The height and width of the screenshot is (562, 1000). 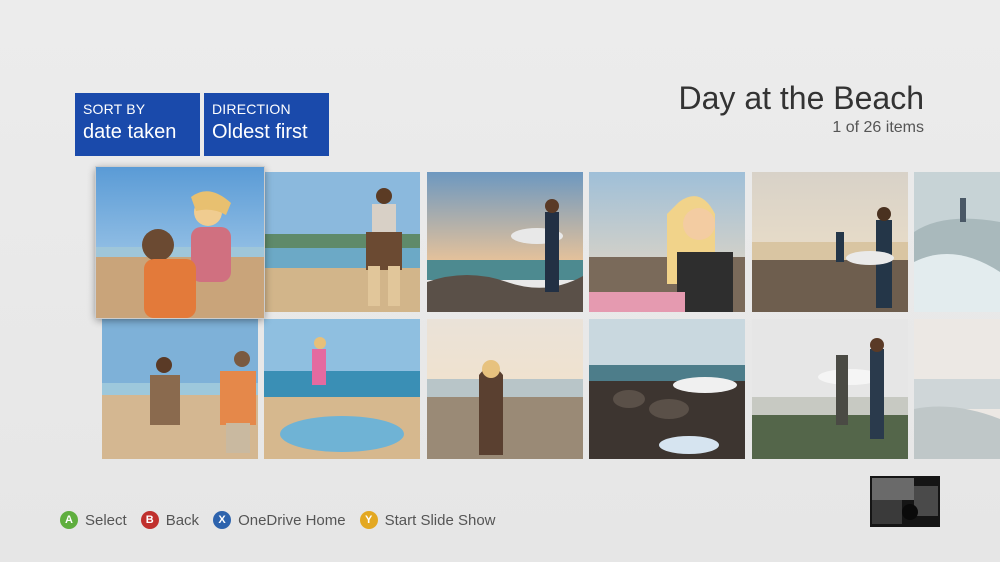 I want to click on hint-select: A Select, so click(x=93, y=520).